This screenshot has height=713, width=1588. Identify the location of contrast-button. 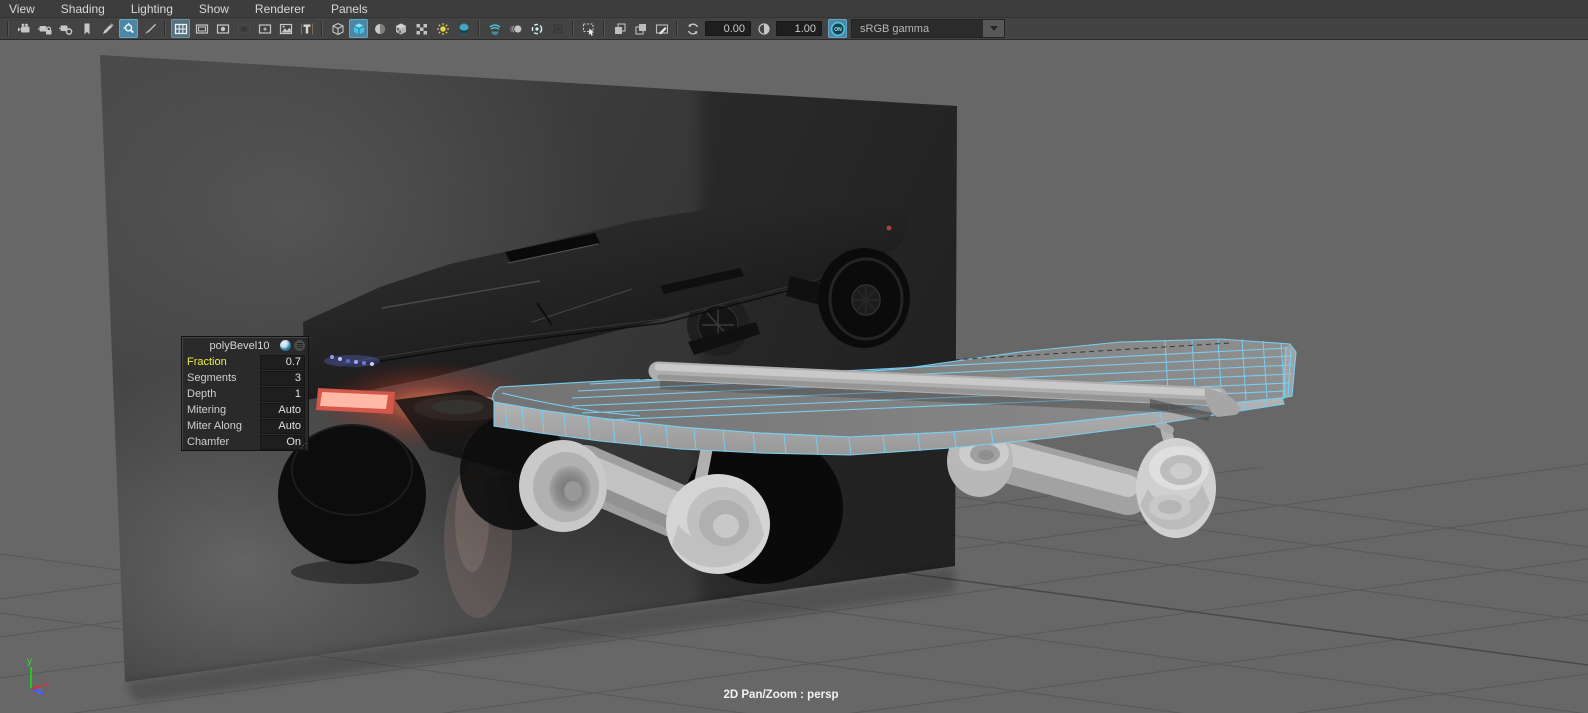
(763, 28).